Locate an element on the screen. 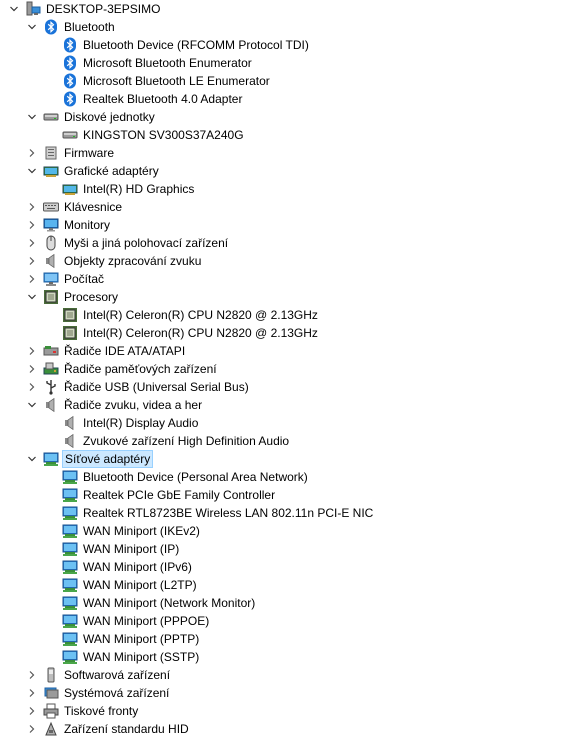 The height and width of the screenshot is (750, 573). device-label: WAN Miniport (IP) is located at coordinates (131, 549).